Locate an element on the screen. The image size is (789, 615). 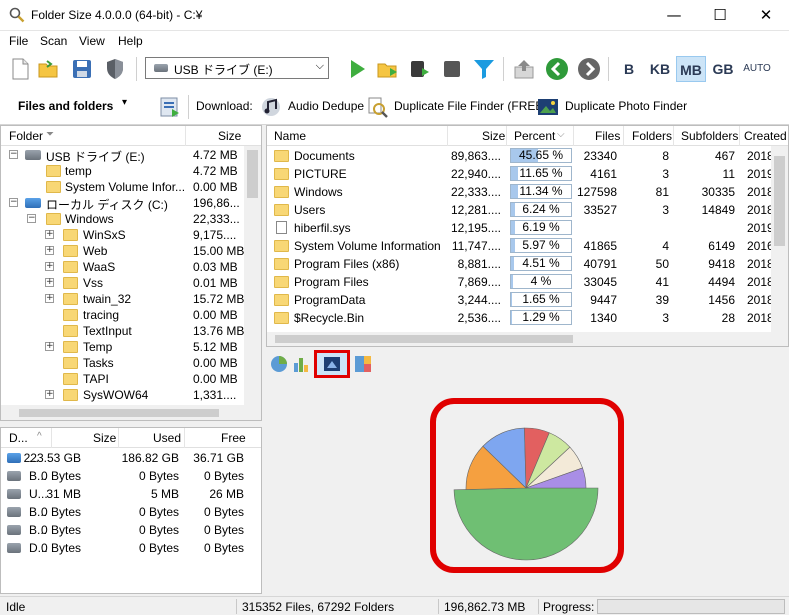
scan-drive-icon is located at coordinates (420, 69).